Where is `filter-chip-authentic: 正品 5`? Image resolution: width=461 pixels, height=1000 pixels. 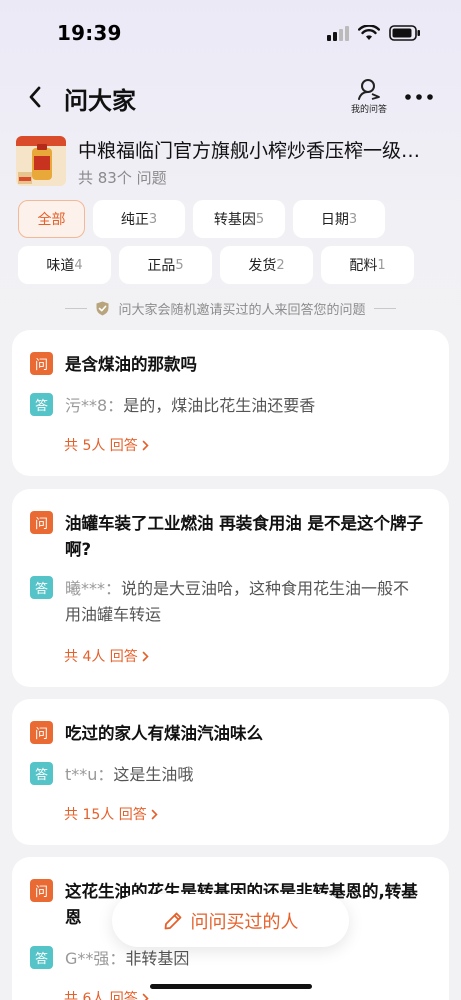 filter-chip-authentic: 正品 5 is located at coordinates (165, 265).